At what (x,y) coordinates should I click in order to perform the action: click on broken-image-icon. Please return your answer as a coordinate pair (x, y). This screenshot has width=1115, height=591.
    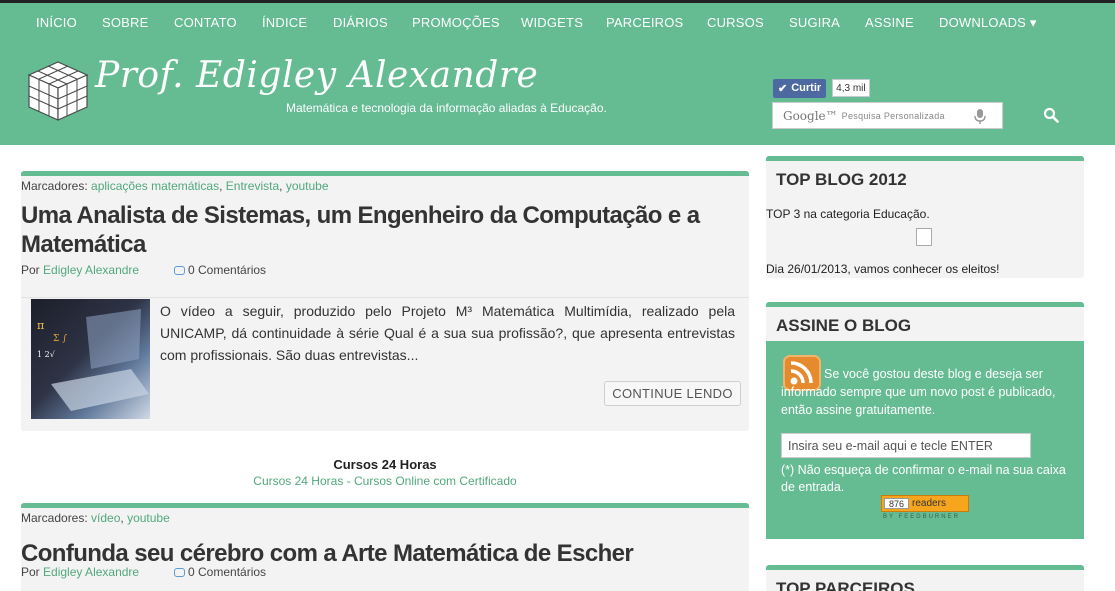
    Looking at the image, I should click on (924, 237).